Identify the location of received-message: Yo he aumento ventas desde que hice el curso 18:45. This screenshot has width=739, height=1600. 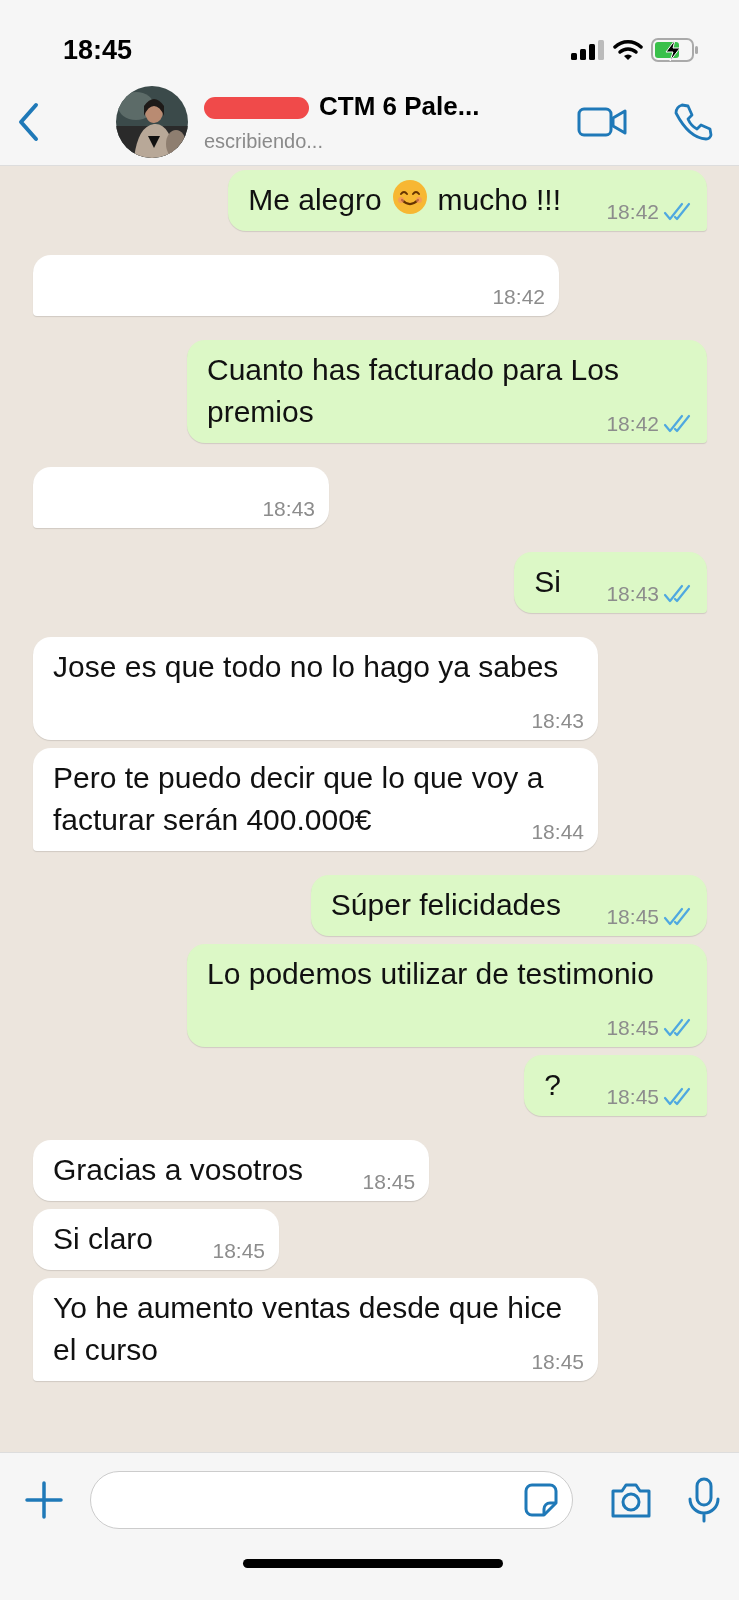
(315, 1329).